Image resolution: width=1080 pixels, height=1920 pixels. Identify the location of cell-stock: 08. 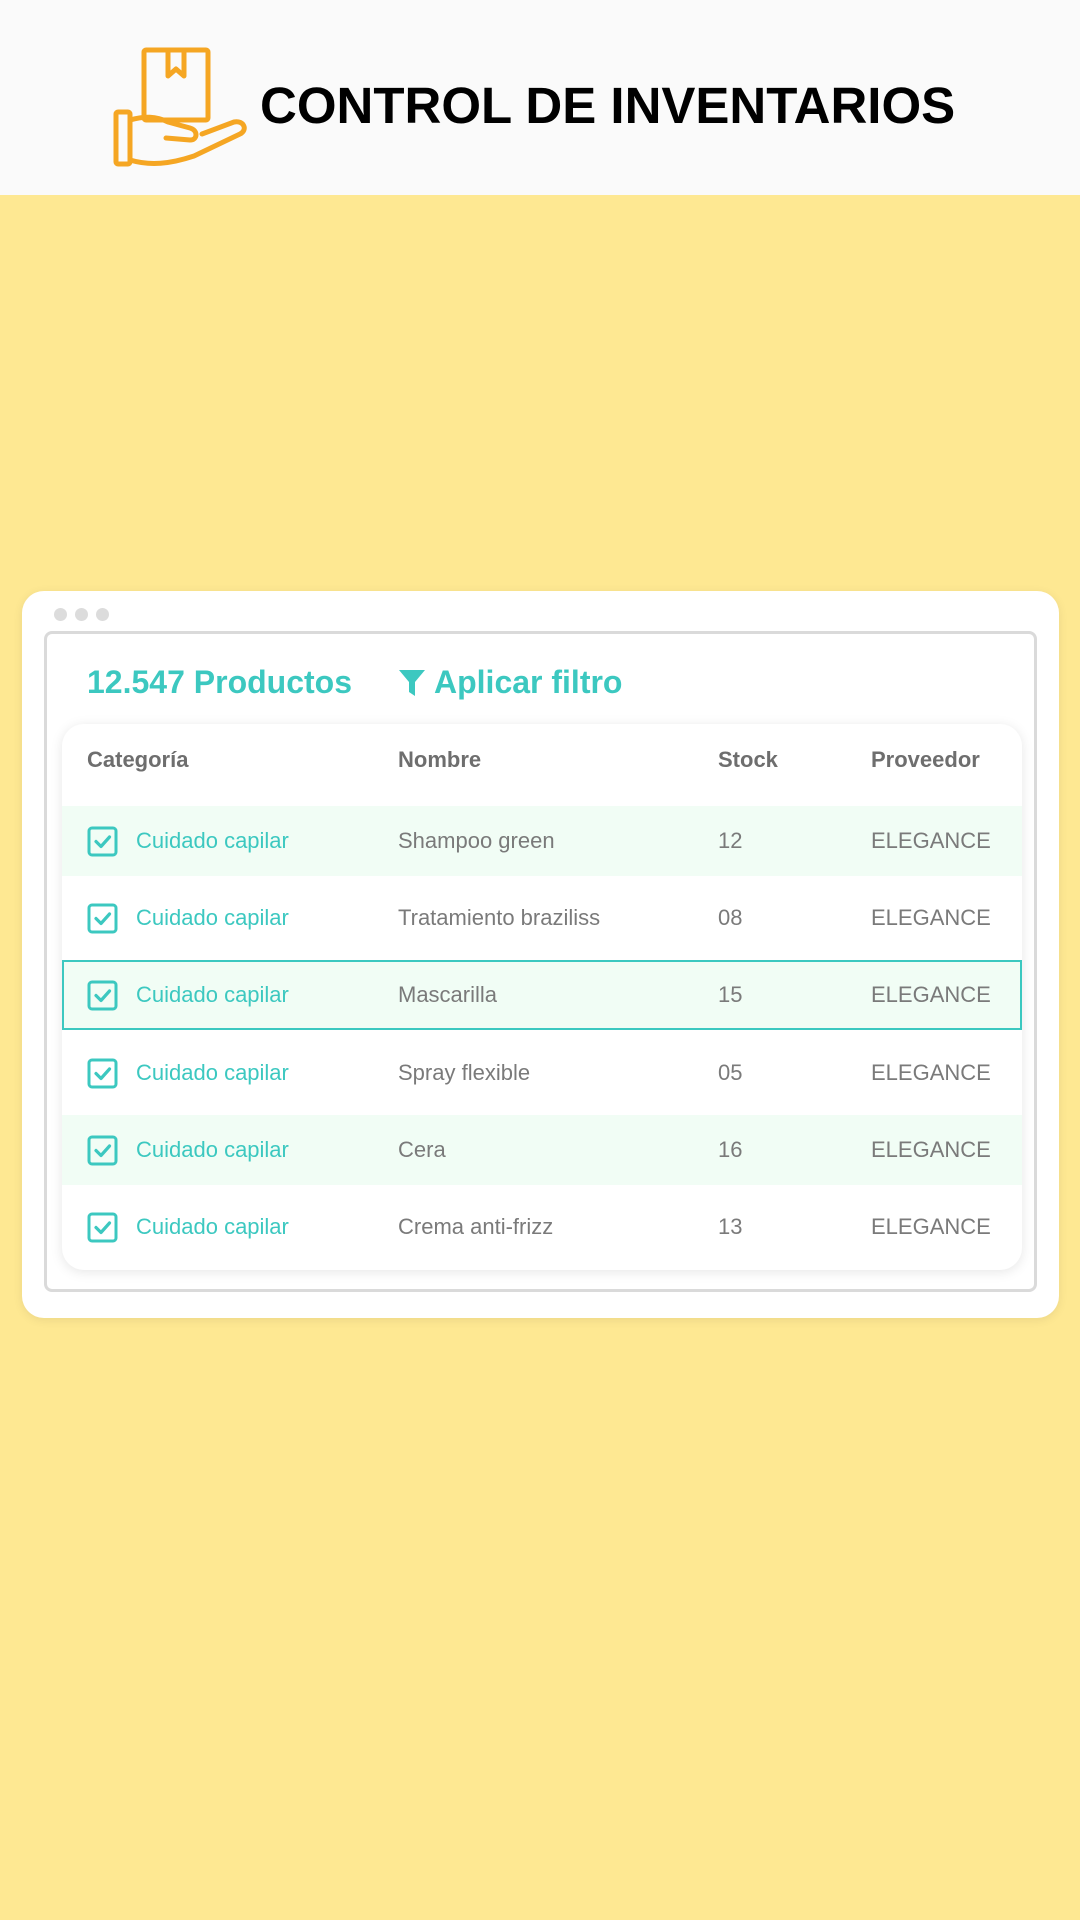
(730, 917).